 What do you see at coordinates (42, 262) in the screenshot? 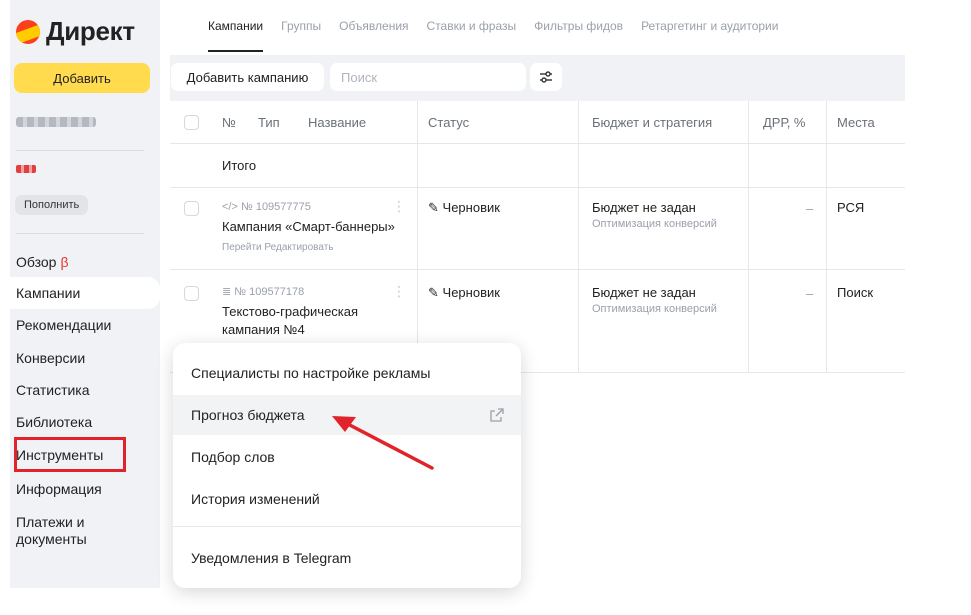
I see `sidebar-item-overview: Обзор β` at bounding box center [42, 262].